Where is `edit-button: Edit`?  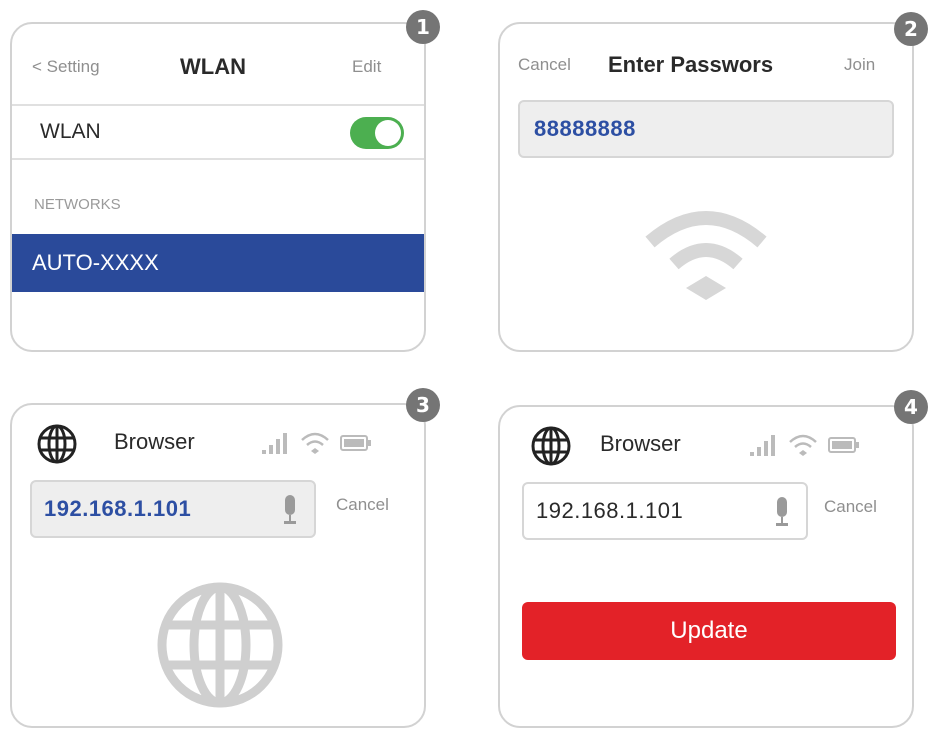
edit-button: Edit is located at coordinates (366, 67).